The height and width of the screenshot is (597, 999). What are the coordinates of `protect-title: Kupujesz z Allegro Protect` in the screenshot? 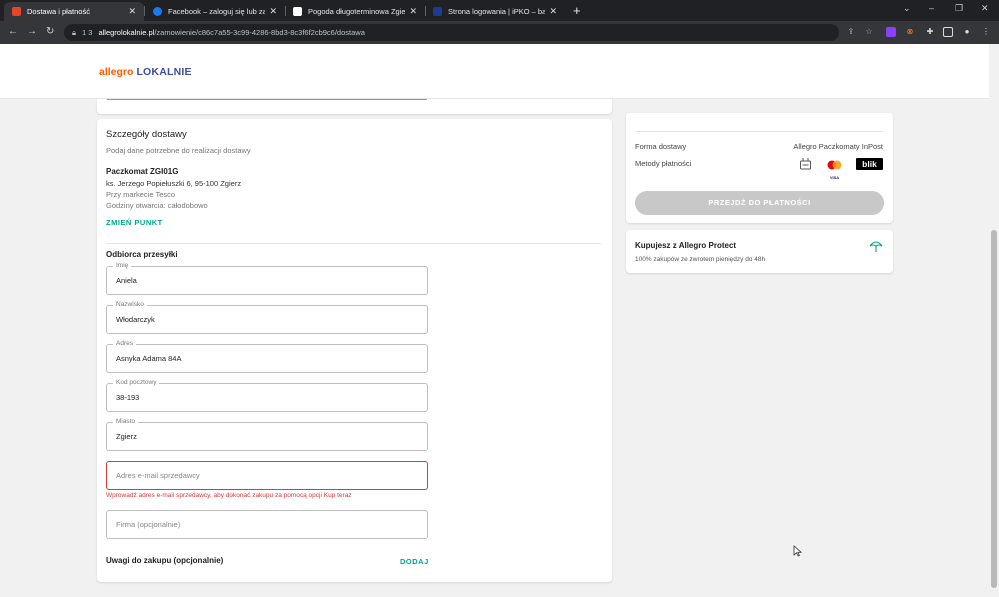 It's located at (686, 245).